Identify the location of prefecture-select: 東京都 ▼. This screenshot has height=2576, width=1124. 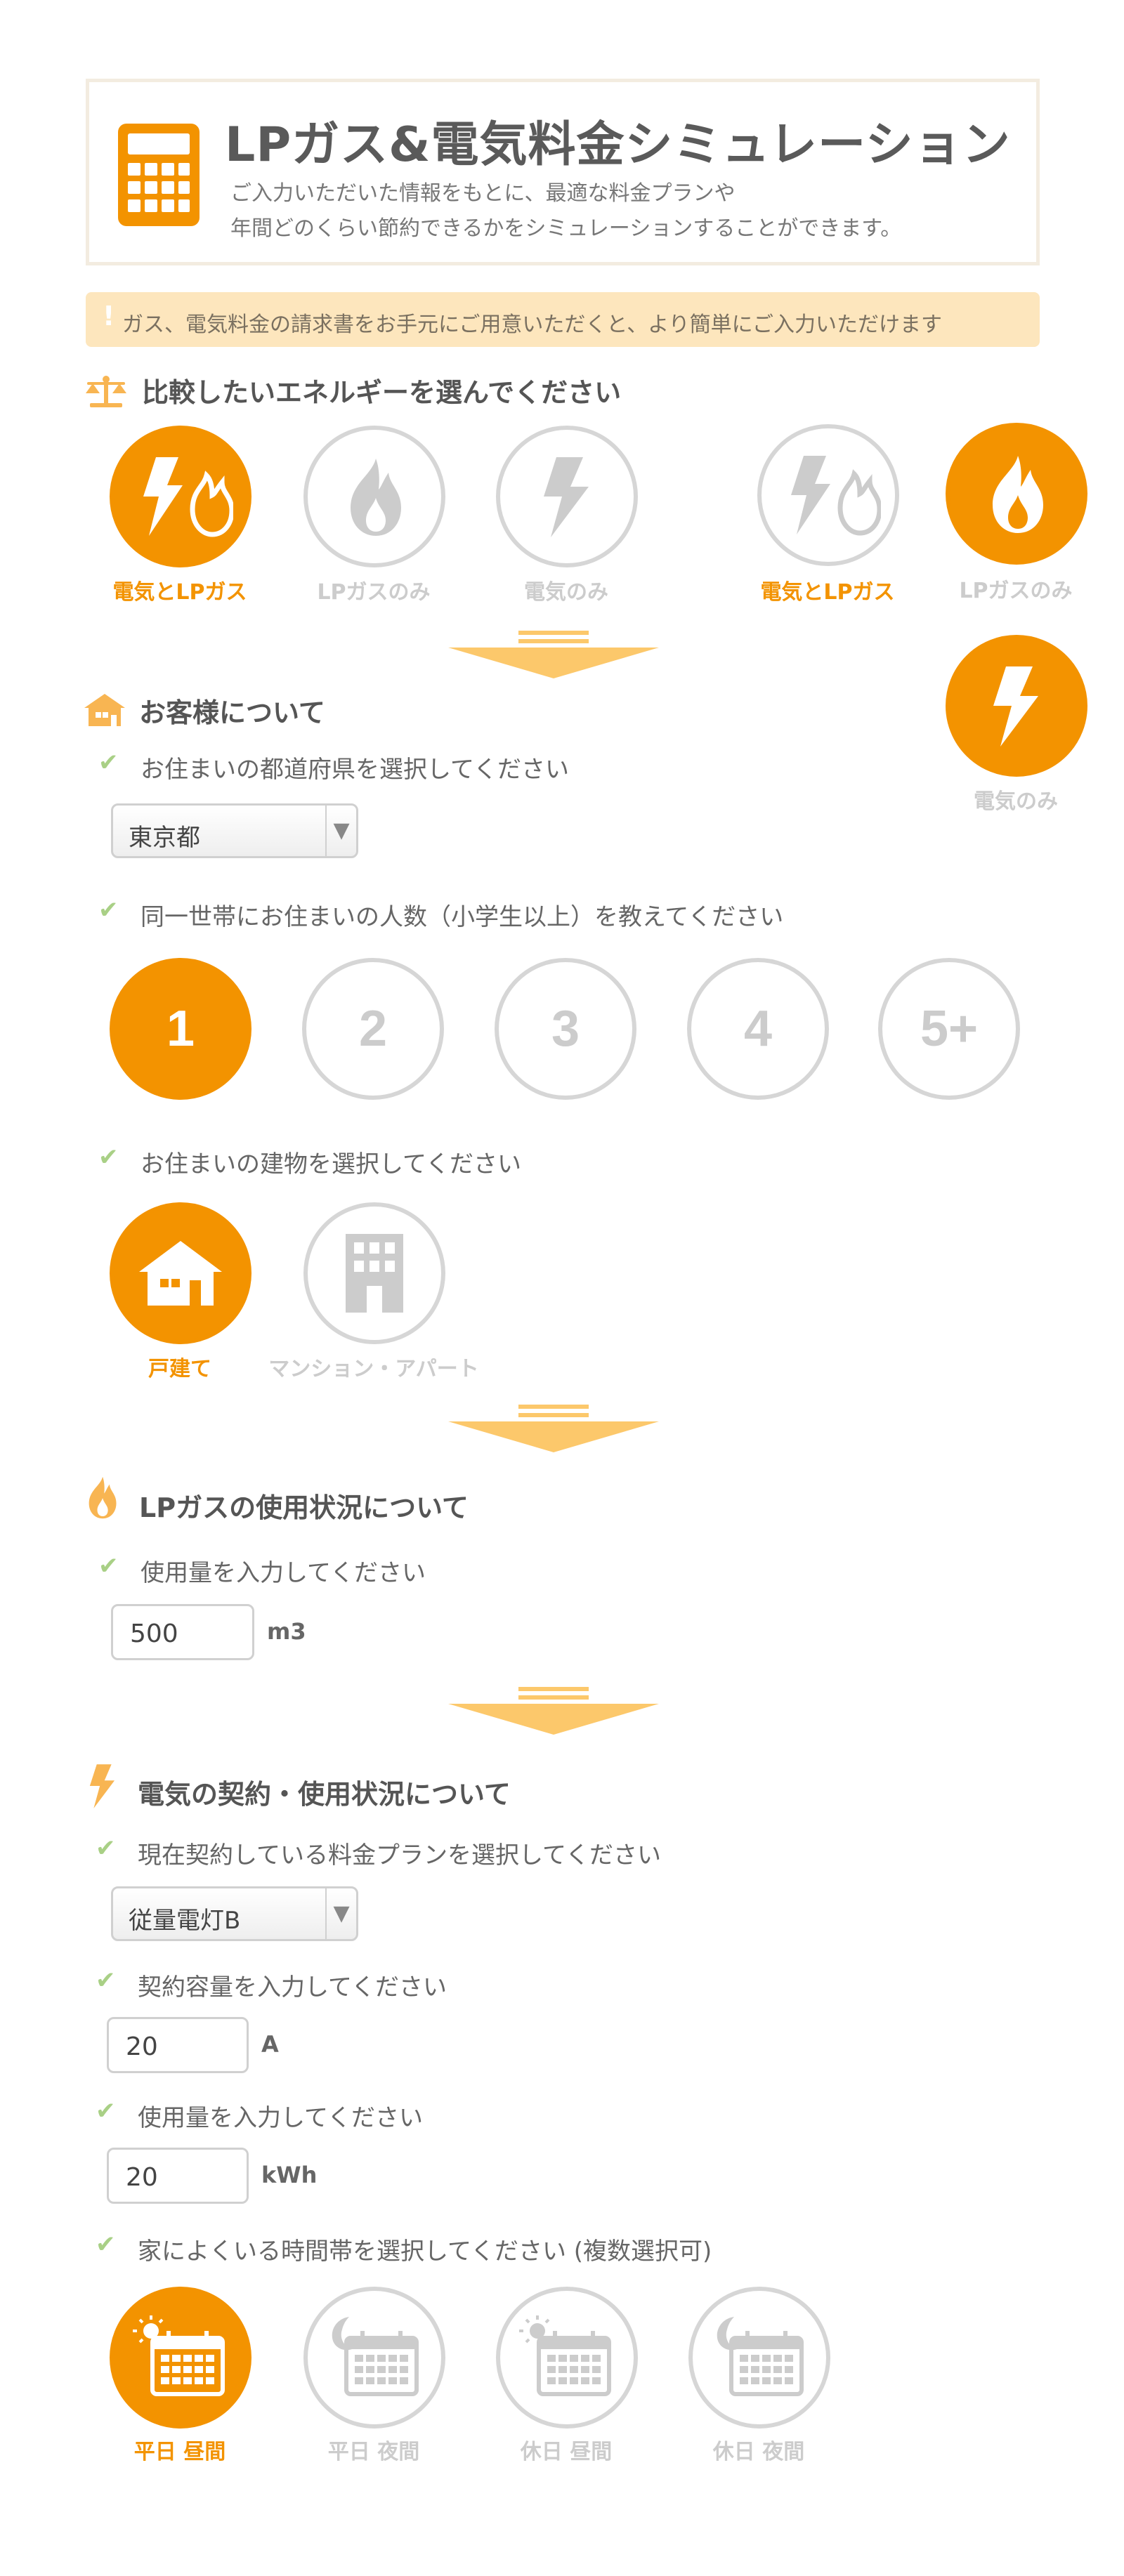
(235, 830).